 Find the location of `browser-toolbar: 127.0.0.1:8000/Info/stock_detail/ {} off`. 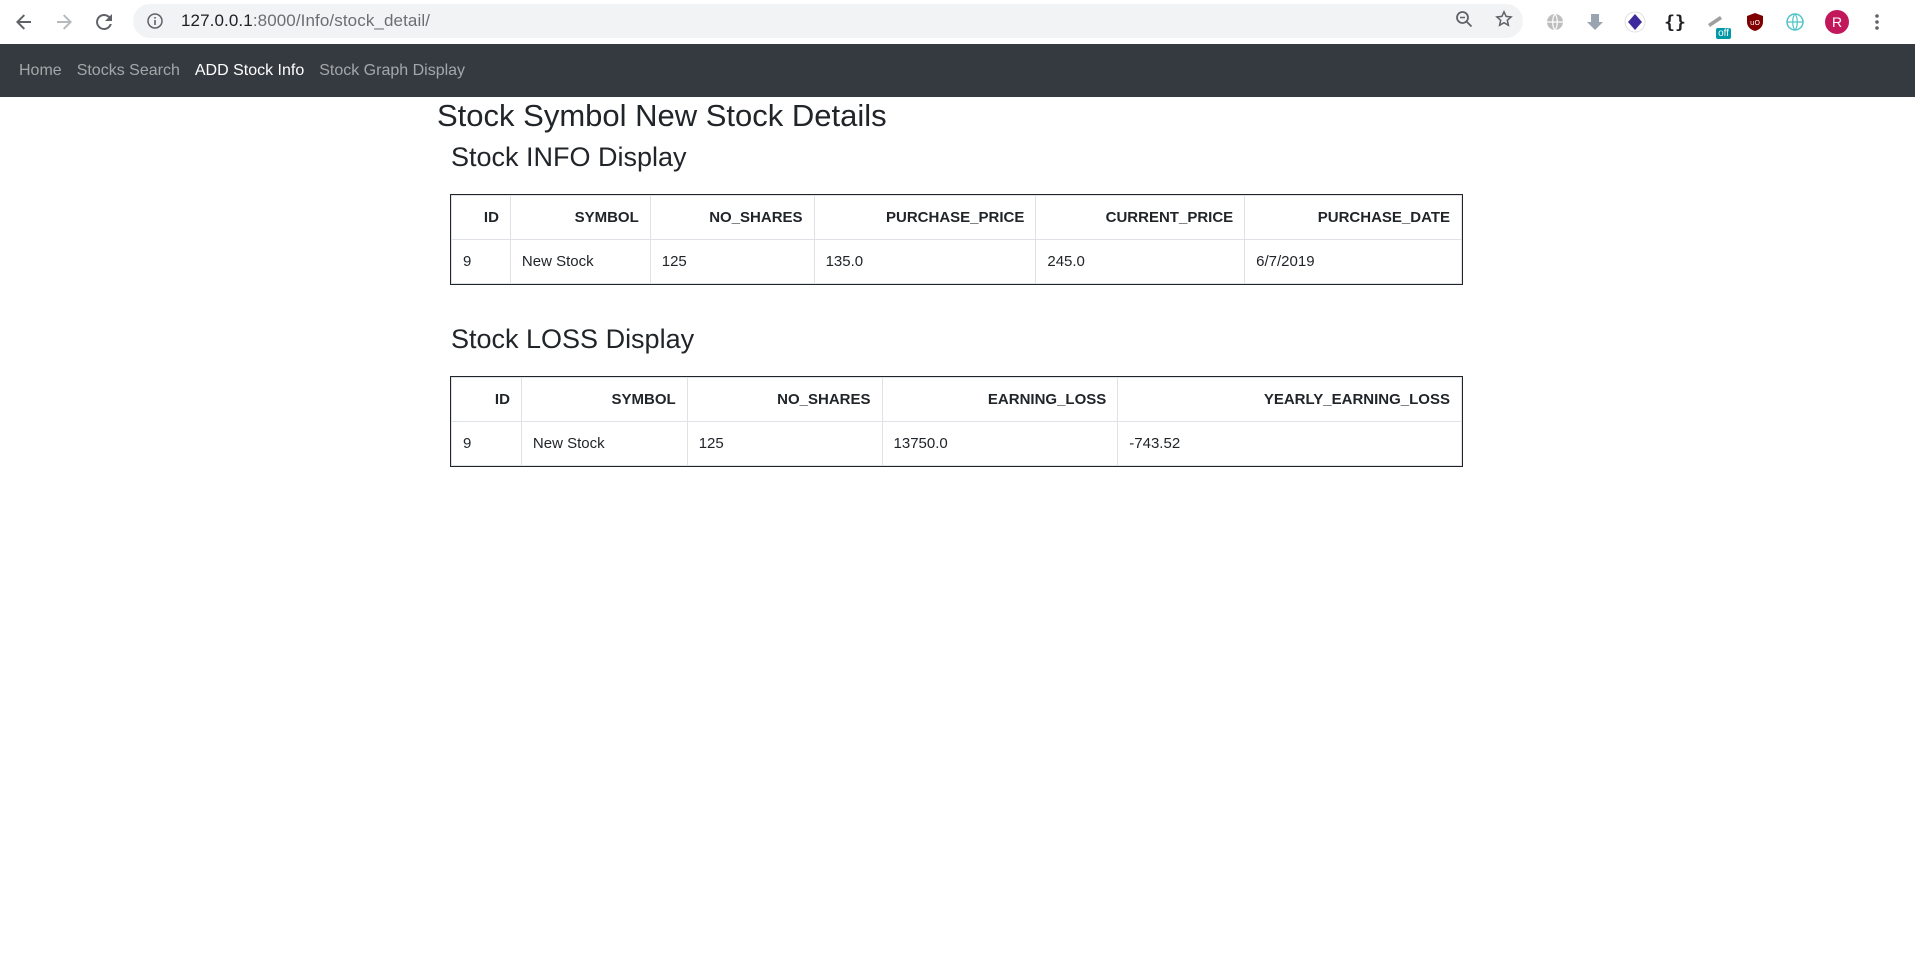

browser-toolbar: 127.0.0.1:8000/Info/stock_detail/ {} off is located at coordinates (957, 22).